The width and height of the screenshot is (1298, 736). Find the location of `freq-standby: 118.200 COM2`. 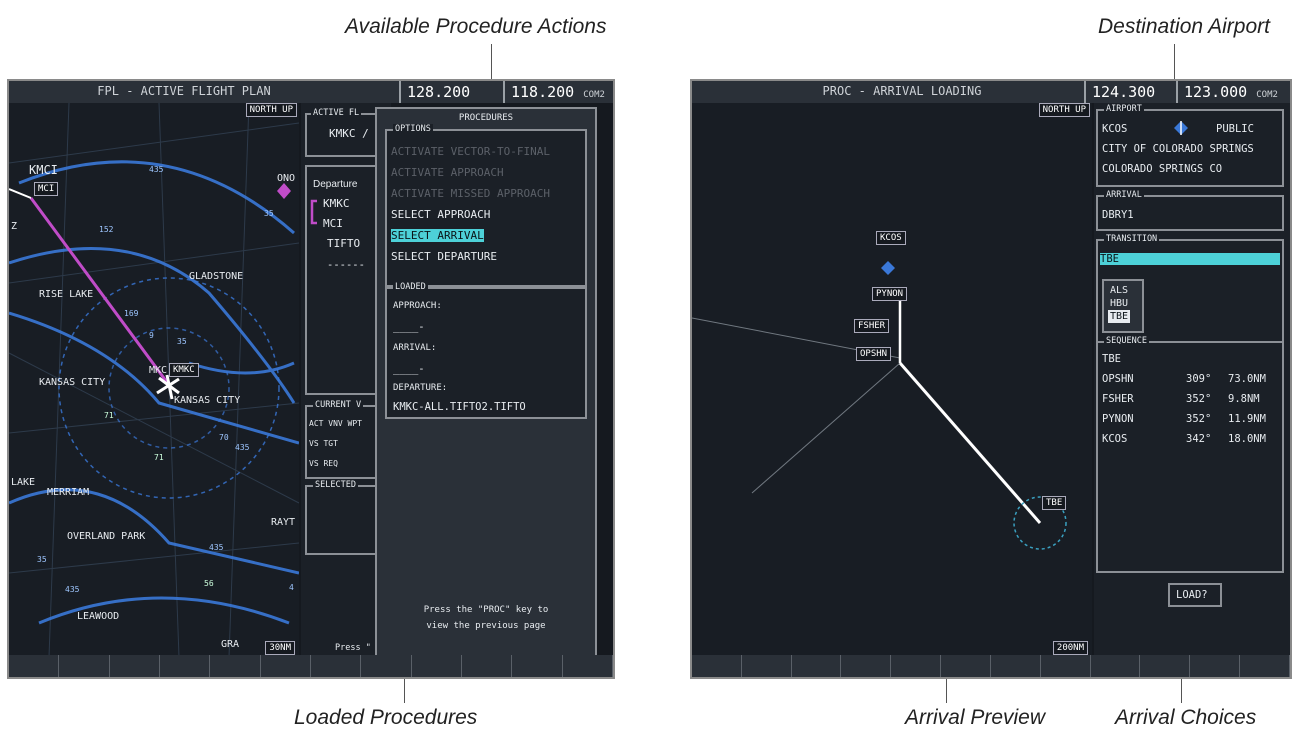

freq-standby: 118.200 COM2 is located at coordinates (558, 92).